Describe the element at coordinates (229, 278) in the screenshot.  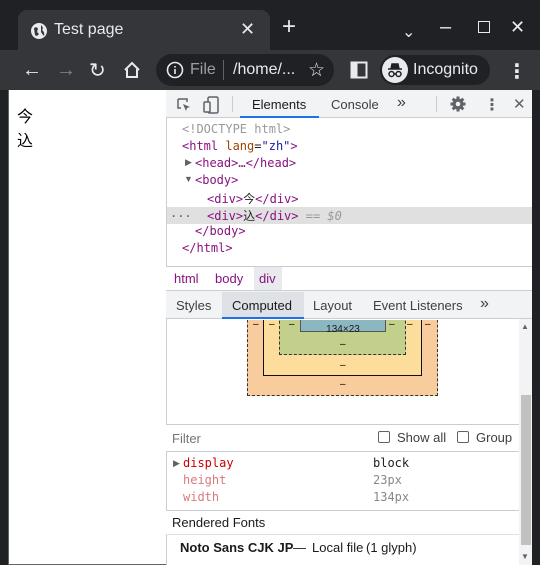
I see `breadcrumb-body: body` at that location.